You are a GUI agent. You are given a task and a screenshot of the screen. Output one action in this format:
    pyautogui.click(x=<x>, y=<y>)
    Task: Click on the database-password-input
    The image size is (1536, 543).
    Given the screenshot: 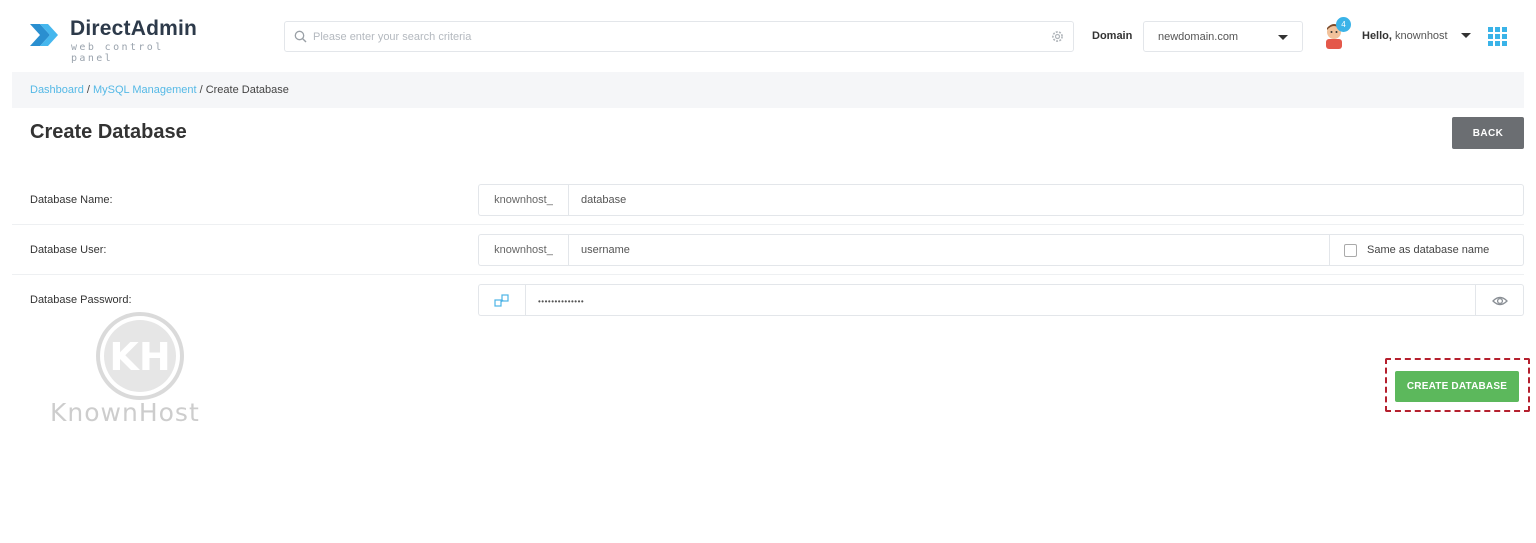 What is the action you would take?
    pyautogui.click(x=965, y=301)
    